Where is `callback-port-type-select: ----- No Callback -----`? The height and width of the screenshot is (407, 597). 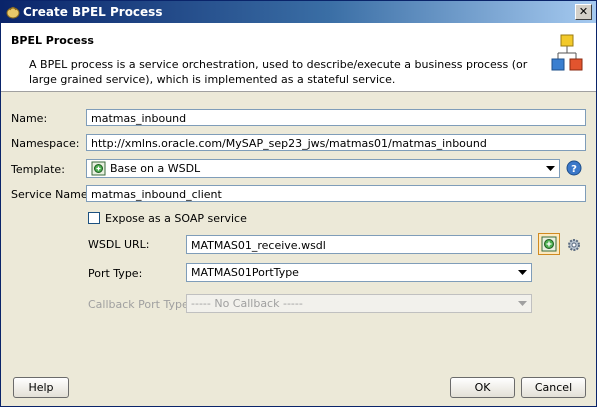 callback-port-type-select: ----- No Callback ----- is located at coordinates (359, 303).